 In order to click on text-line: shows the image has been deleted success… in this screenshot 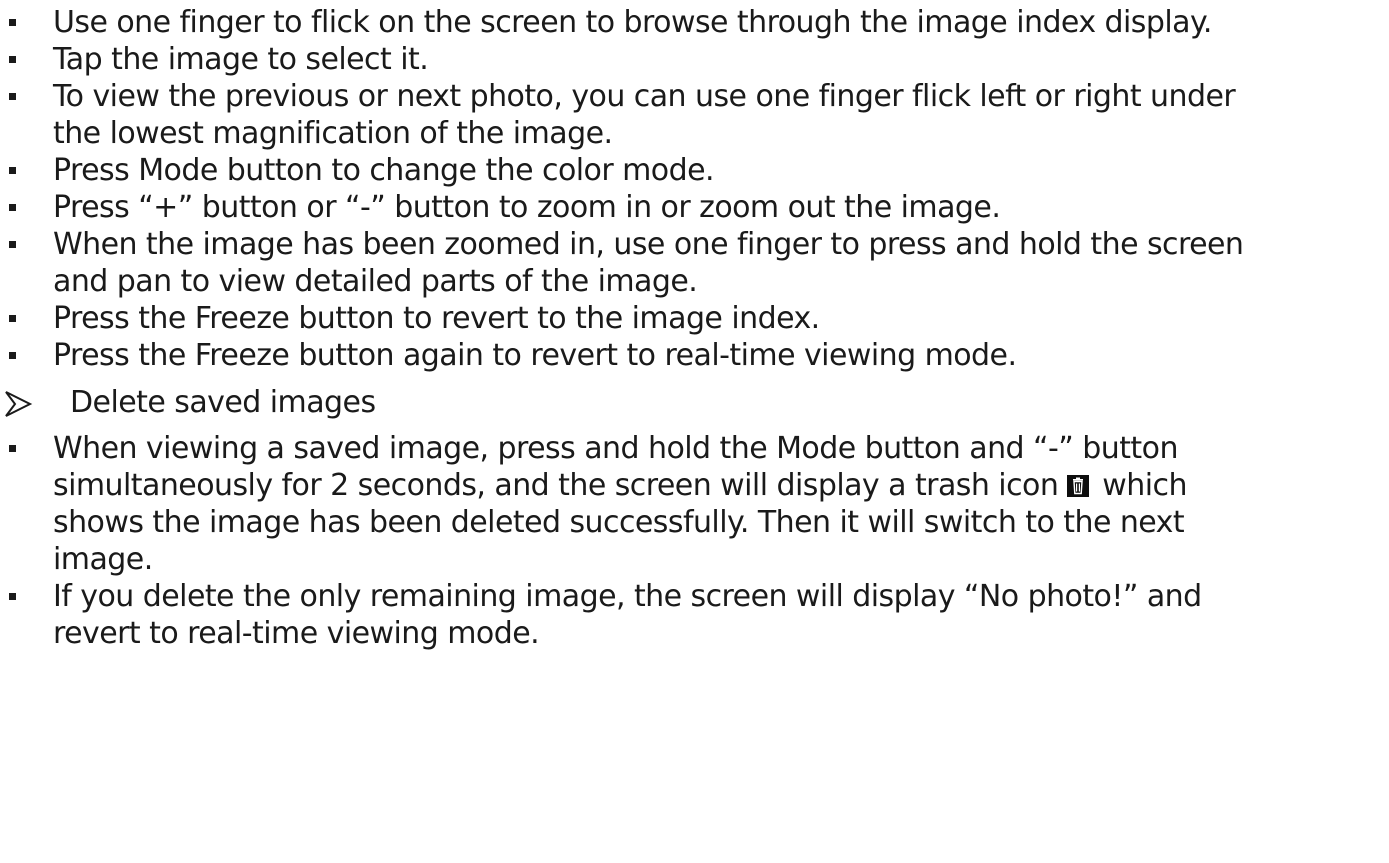, I will do `click(619, 522)`.